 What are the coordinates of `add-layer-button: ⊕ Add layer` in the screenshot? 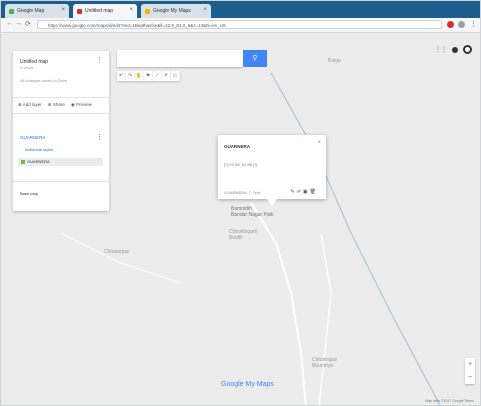 It's located at (30, 105).